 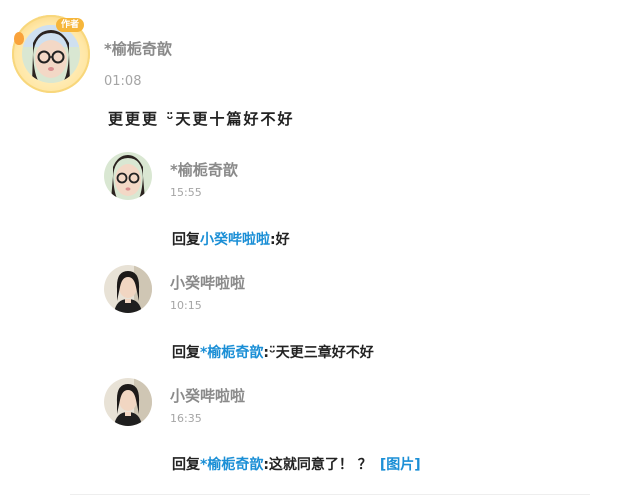 I want to click on image-link: [图片], so click(x=400, y=465).